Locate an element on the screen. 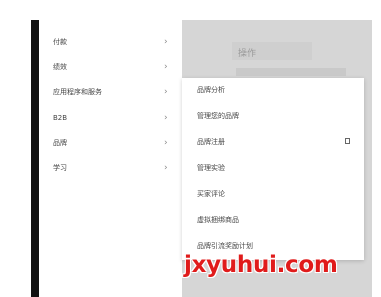 This screenshot has width=381, height=297. menu-item-label: 应用程序和服务 is located at coordinates (77, 92).